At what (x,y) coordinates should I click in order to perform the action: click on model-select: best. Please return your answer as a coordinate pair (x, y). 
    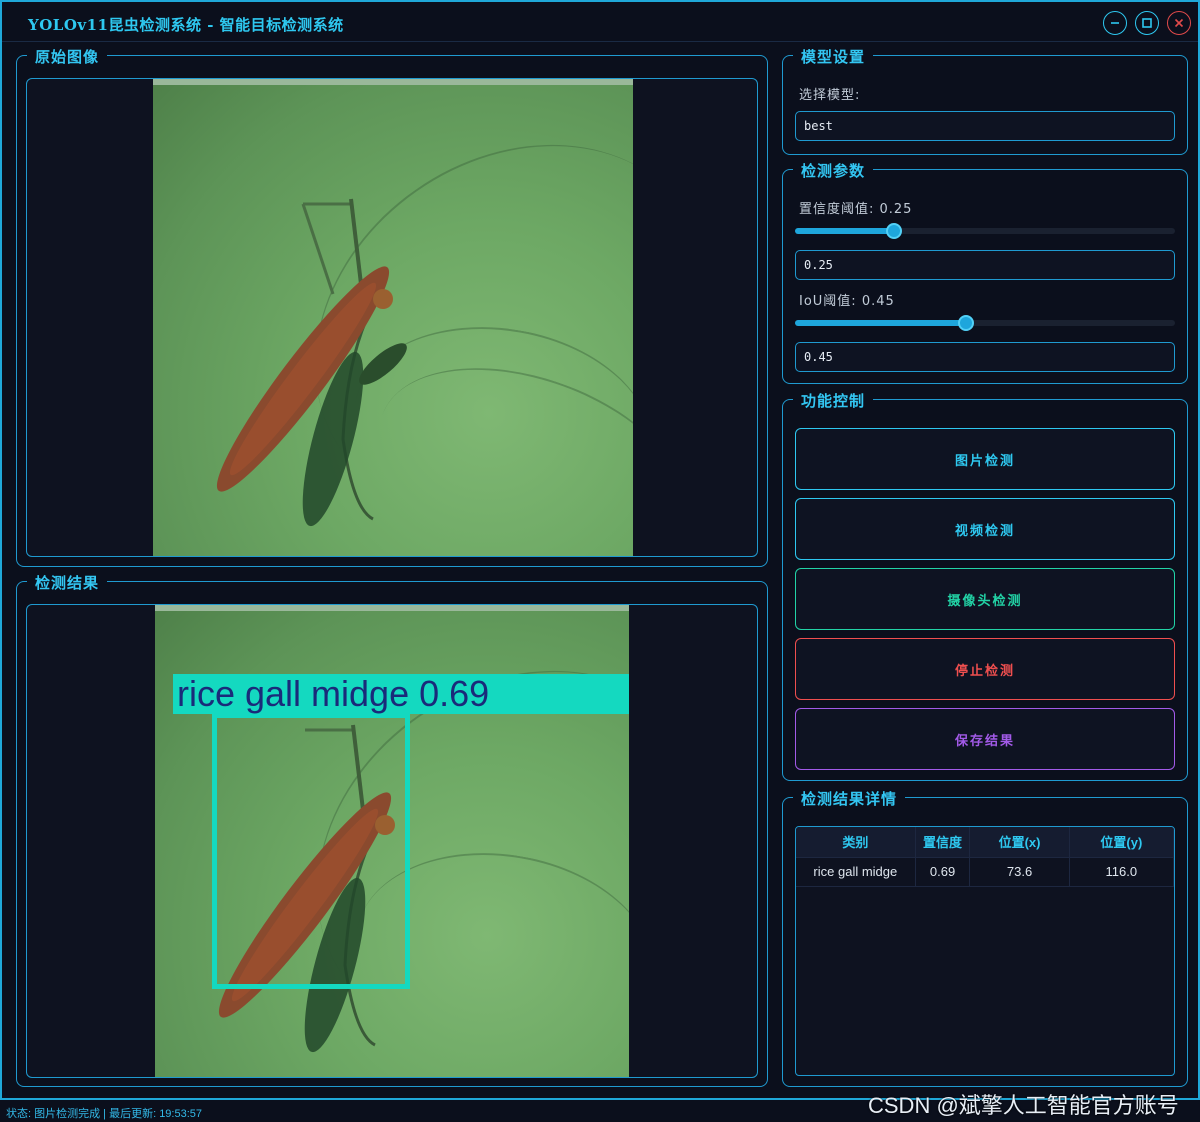
    Looking at the image, I should click on (985, 126).